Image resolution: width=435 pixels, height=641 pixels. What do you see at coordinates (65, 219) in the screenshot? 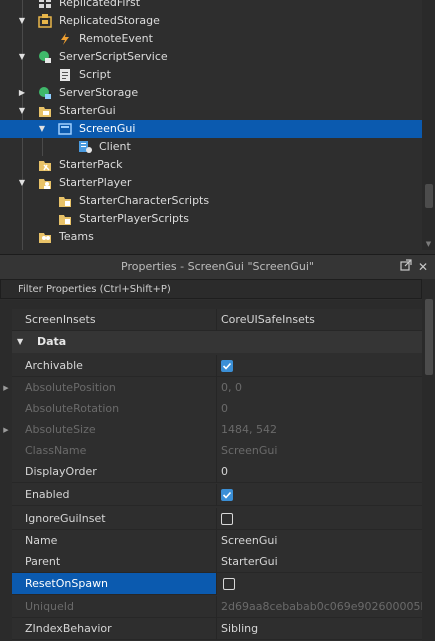
I see `starter-player-scripts-icon` at bounding box center [65, 219].